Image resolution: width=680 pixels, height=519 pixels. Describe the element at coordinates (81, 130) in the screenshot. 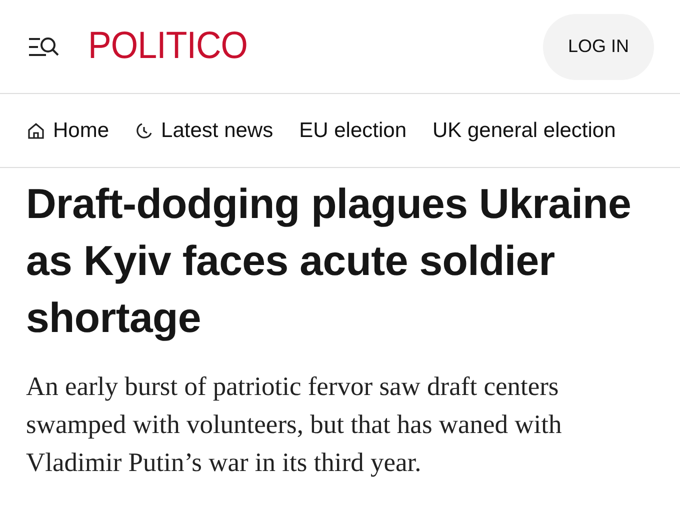

I see `nav-link: Home` at that location.